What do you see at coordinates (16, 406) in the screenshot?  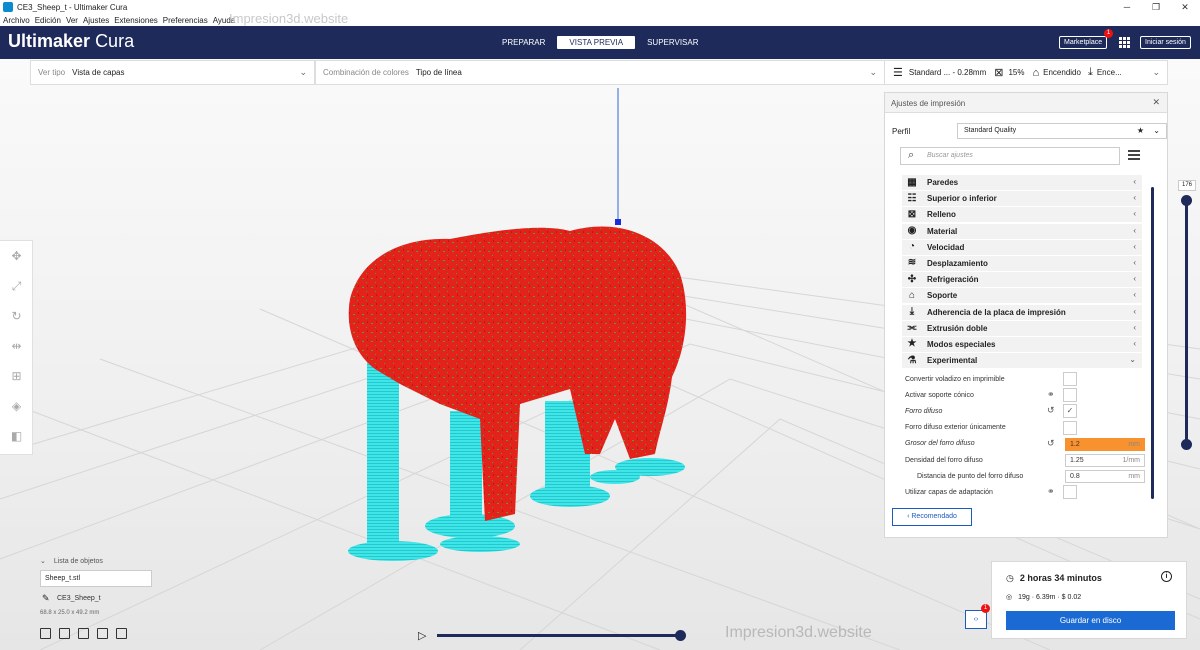 I see `support-blocker-icon: ◈` at bounding box center [16, 406].